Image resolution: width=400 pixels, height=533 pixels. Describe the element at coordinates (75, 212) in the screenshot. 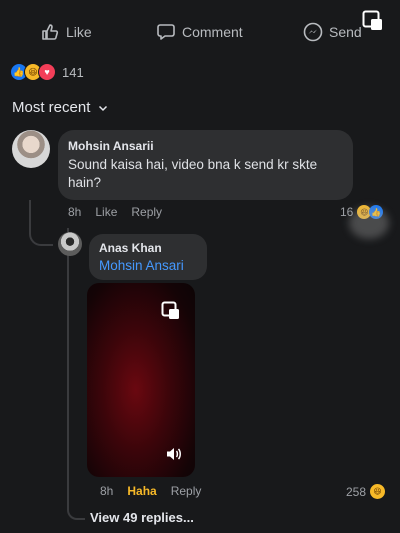

I see `comment-time: 8h` at that location.